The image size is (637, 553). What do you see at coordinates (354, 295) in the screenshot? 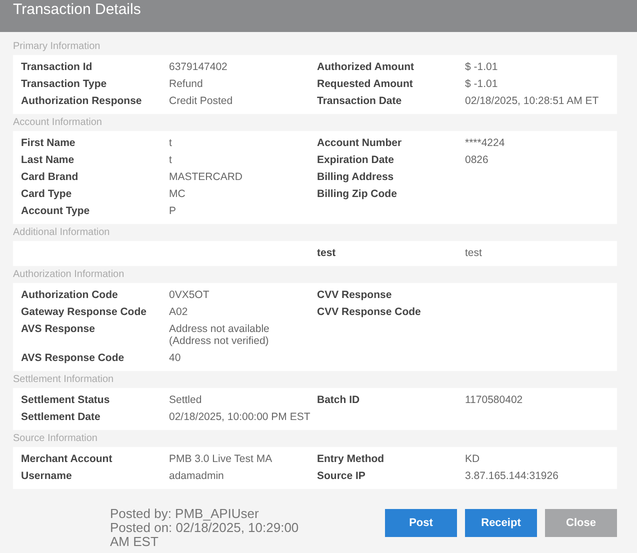
I see `field-label: CVV Response` at bounding box center [354, 295].